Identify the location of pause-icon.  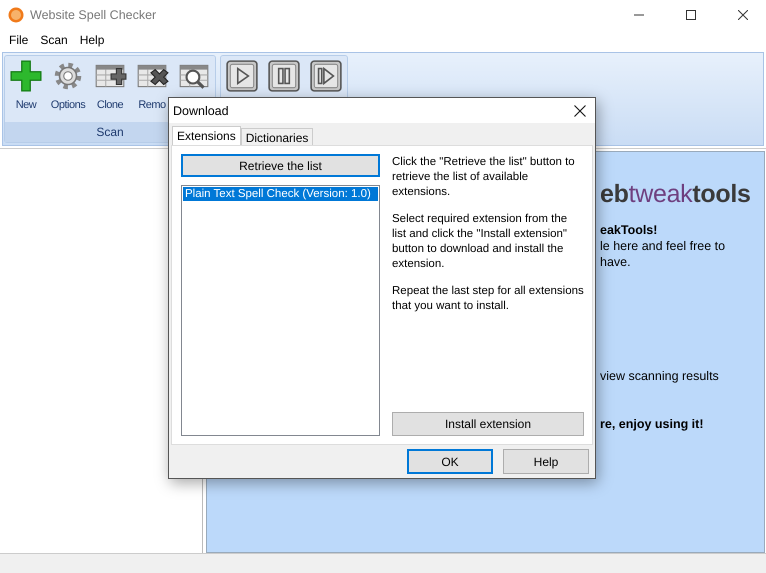
(284, 76).